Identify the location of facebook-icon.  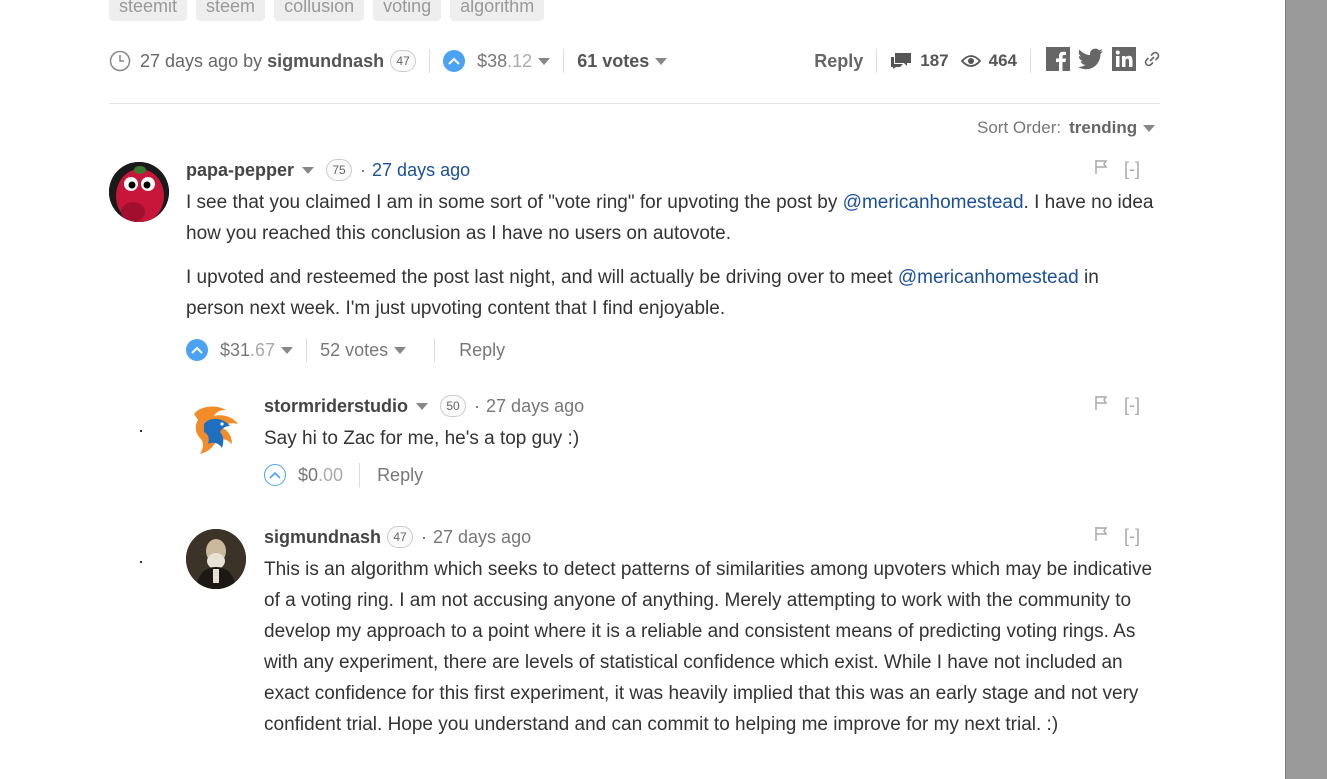
(1058, 61).